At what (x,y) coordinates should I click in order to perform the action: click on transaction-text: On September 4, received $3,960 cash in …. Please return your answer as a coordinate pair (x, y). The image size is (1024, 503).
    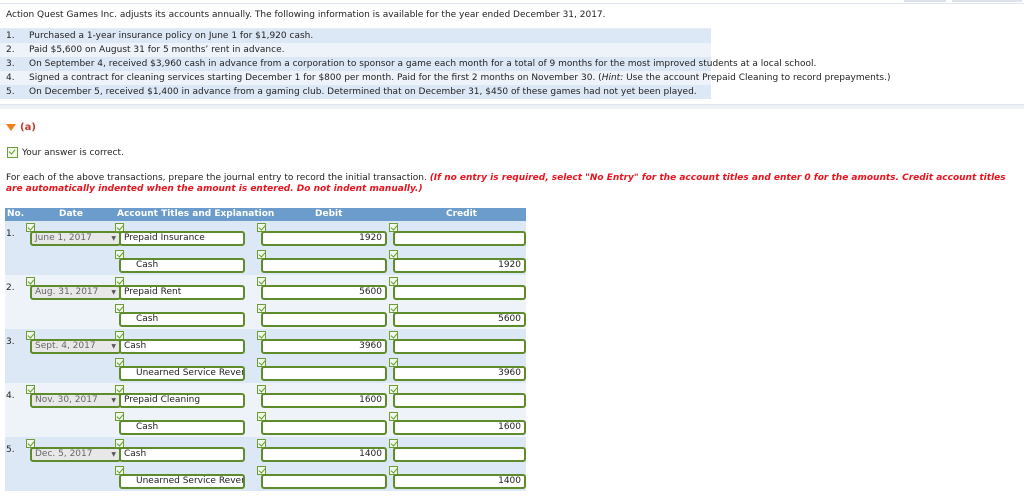
    Looking at the image, I should click on (423, 64).